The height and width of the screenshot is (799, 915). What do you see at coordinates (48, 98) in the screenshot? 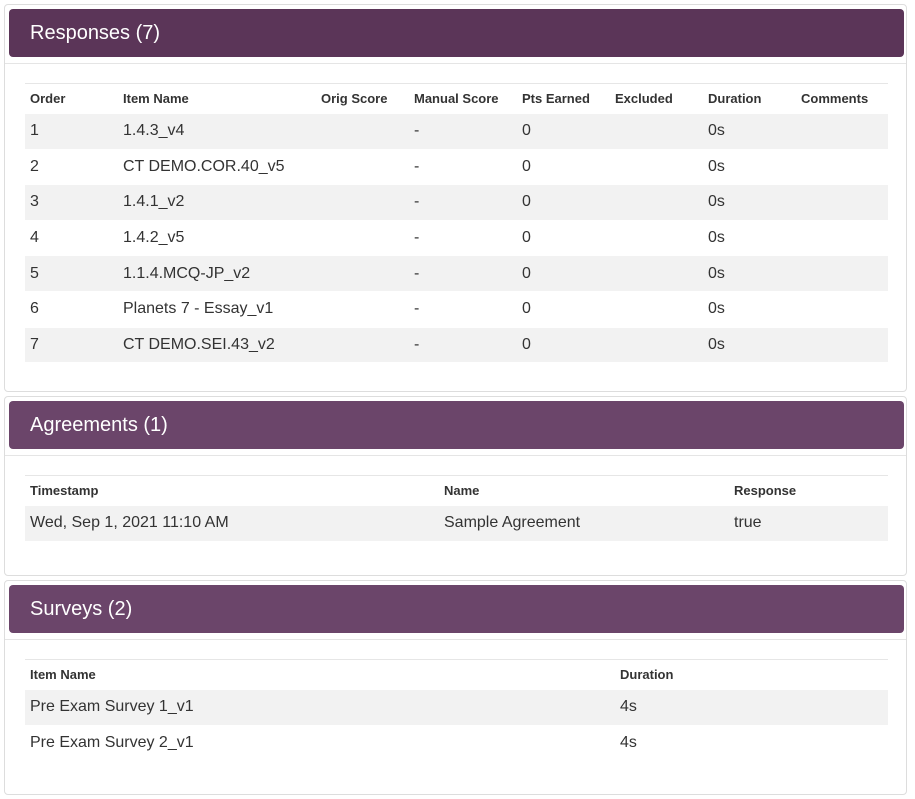
I see `column-header-order: Order` at bounding box center [48, 98].